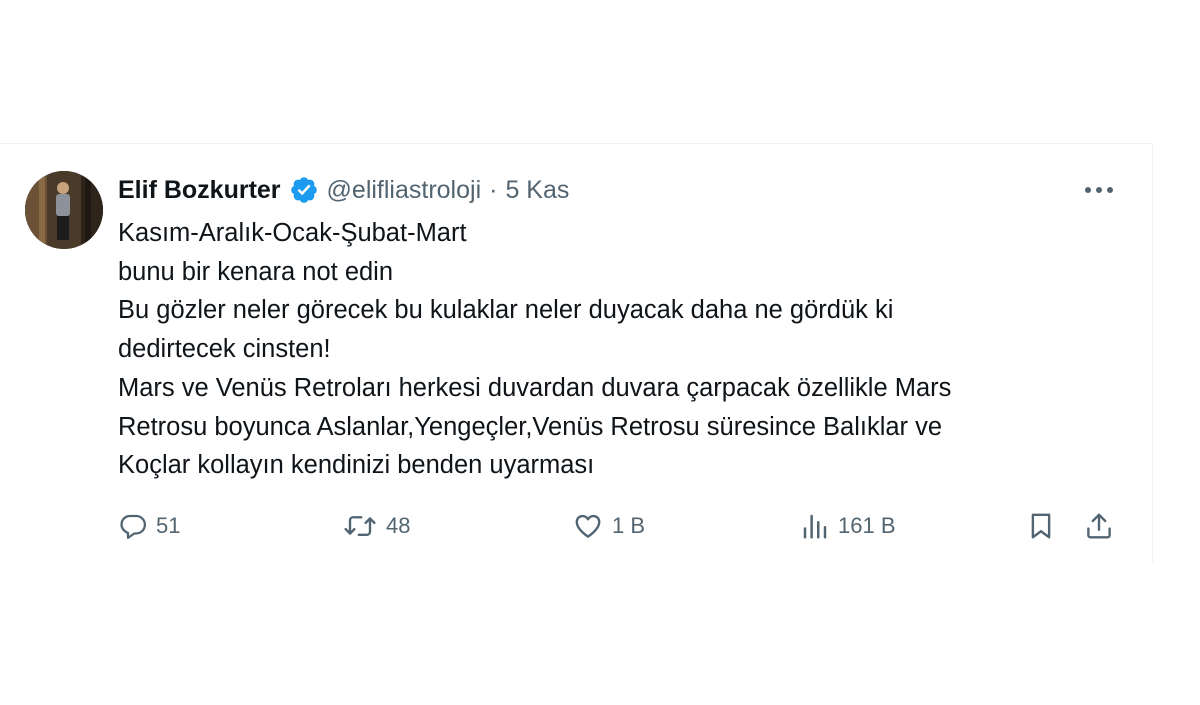 This screenshot has width=1200, height=705. What do you see at coordinates (360, 526) in the screenshot?
I see `repost-icon` at bounding box center [360, 526].